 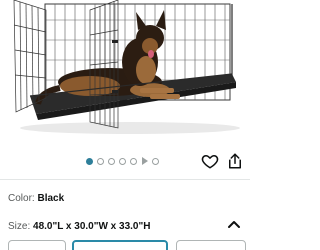 What do you see at coordinates (210, 161) in the screenshot?
I see `heart-icon` at bounding box center [210, 161].